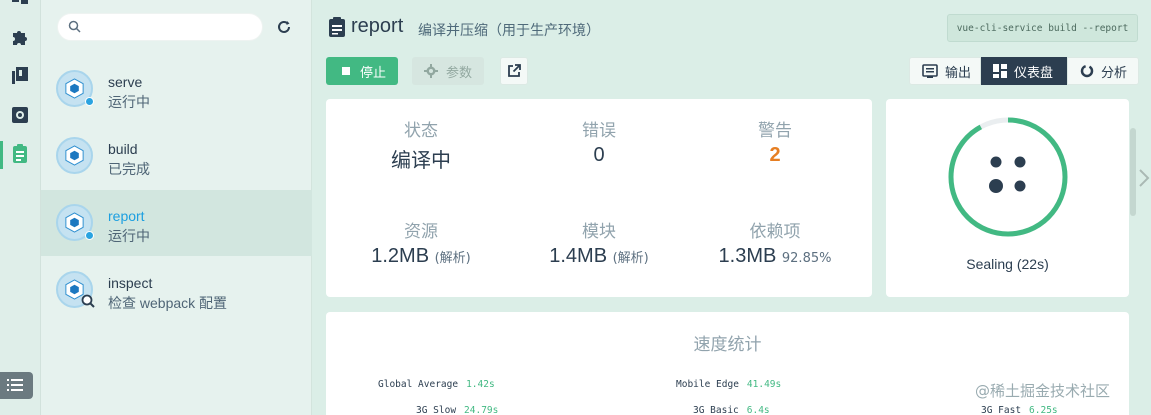  Describe the element at coordinates (20, 76) in the screenshot. I see `dependencies-icon` at that location.